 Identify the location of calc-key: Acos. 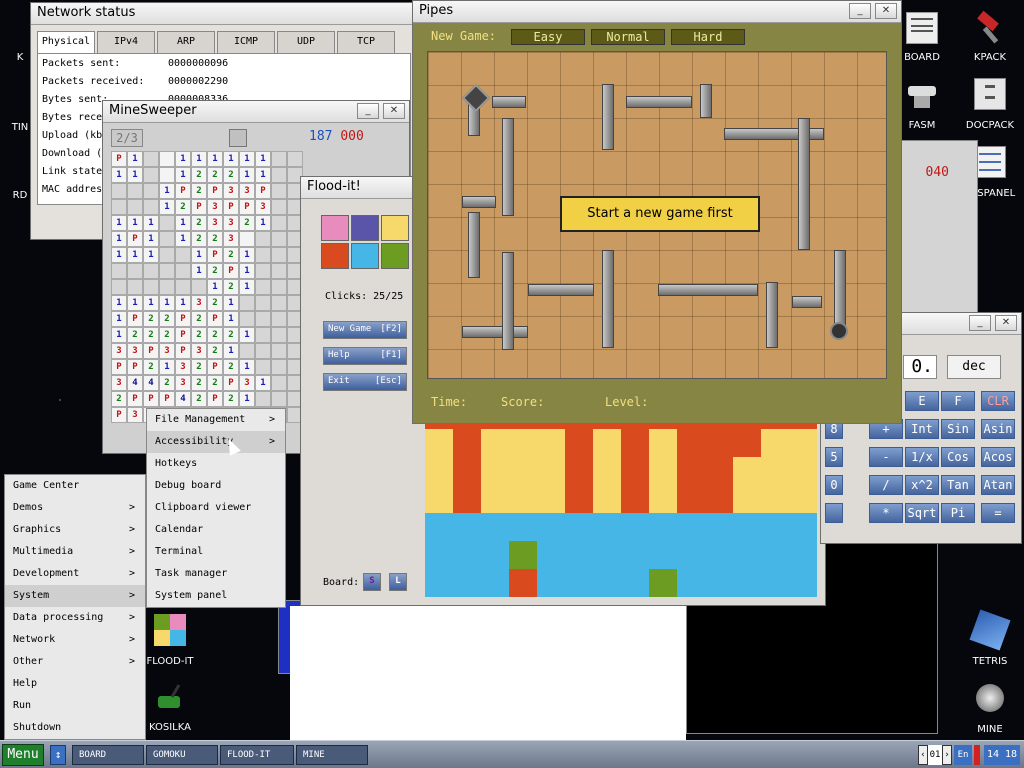
(998, 457).